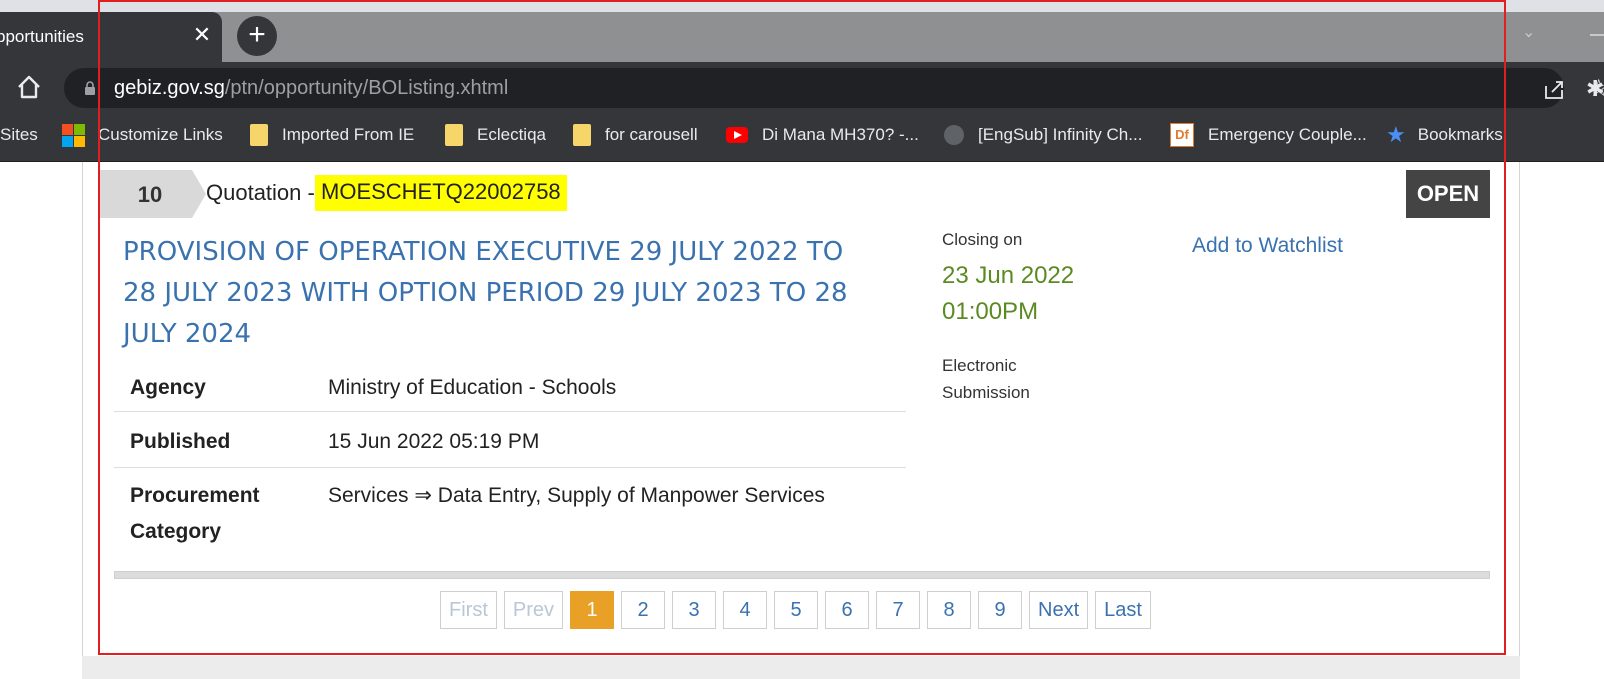 This screenshot has width=1604, height=679. Describe the element at coordinates (195, 495) in the screenshot. I see `category-label-line-1: Procurement` at that location.